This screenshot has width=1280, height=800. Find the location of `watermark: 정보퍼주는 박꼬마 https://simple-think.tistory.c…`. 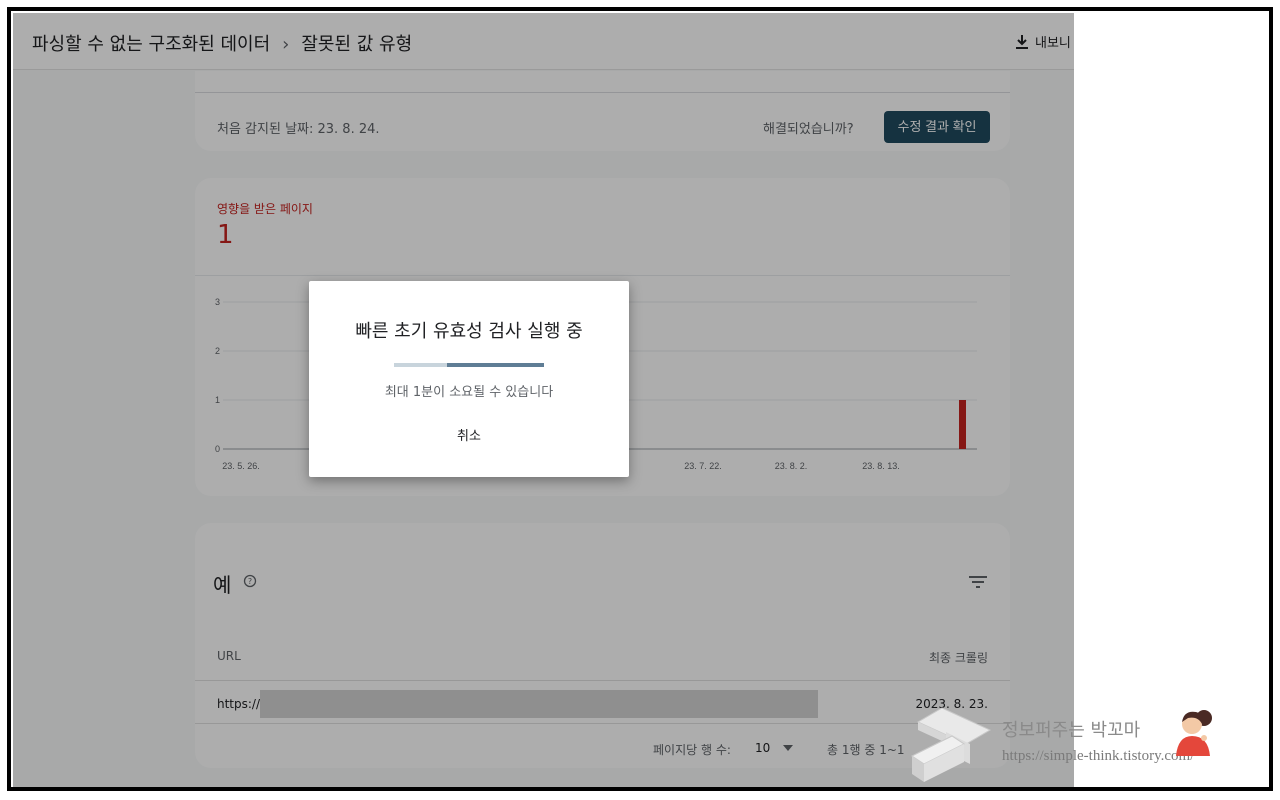

watermark: 정보퍼주는 박꼬마 https://simple-think.tistory.c… is located at coordinates (1086, 744).